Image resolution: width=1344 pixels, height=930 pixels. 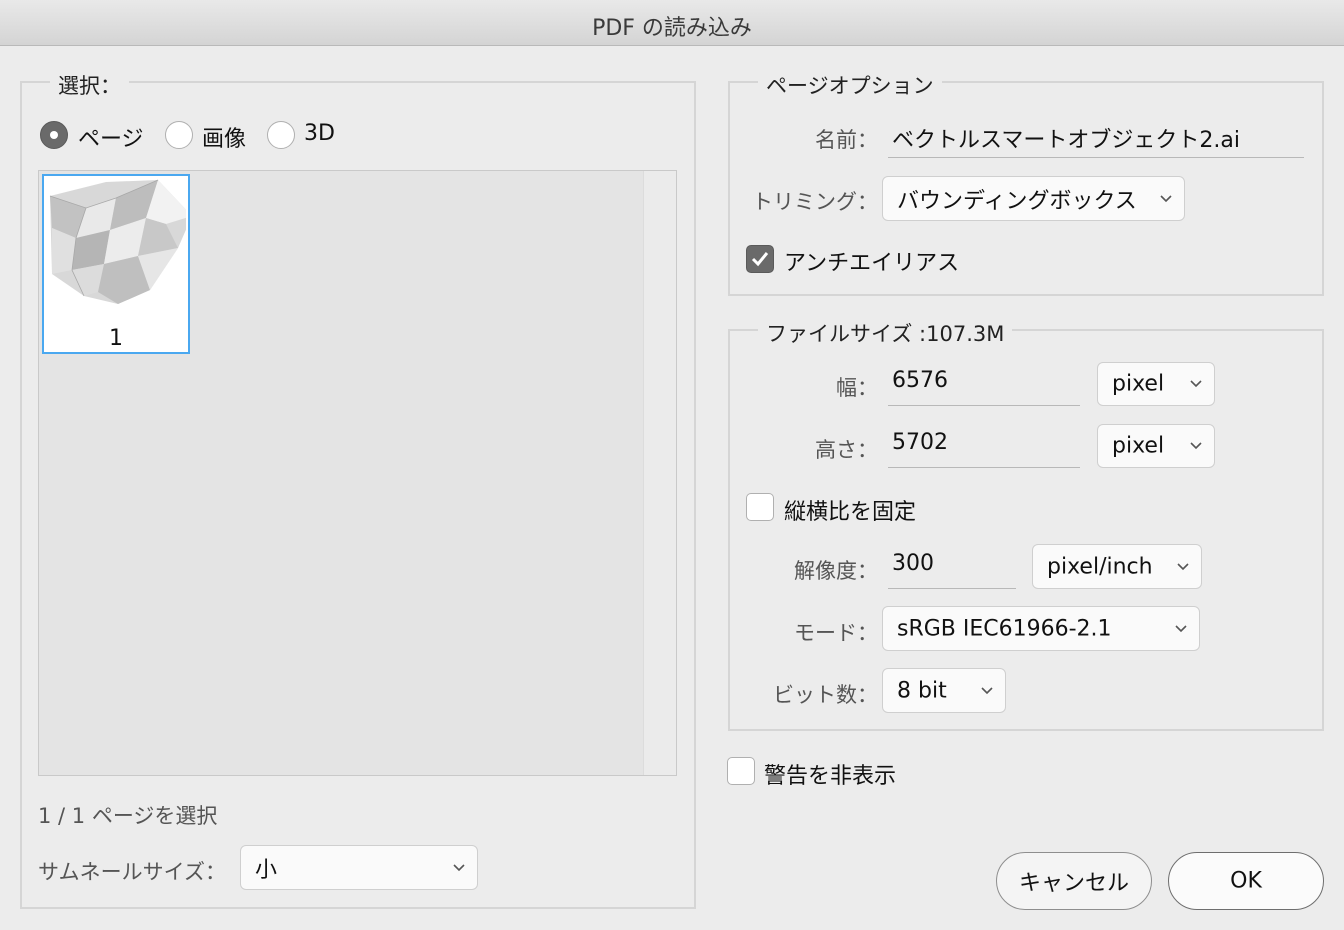 What do you see at coordinates (825, 695) in the screenshot?
I see `depth-label: ビット数：` at bounding box center [825, 695].